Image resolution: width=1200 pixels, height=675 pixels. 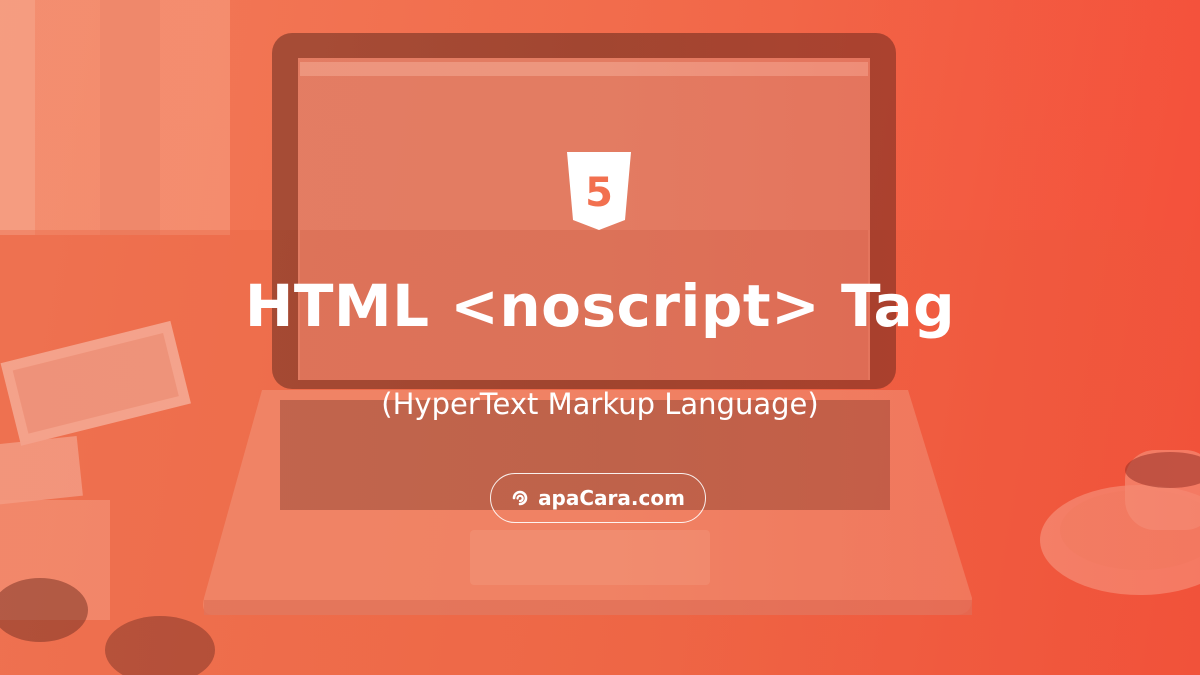 What do you see at coordinates (600, 306) in the screenshot?
I see `page-title: HTML <noscript> Tag` at bounding box center [600, 306].